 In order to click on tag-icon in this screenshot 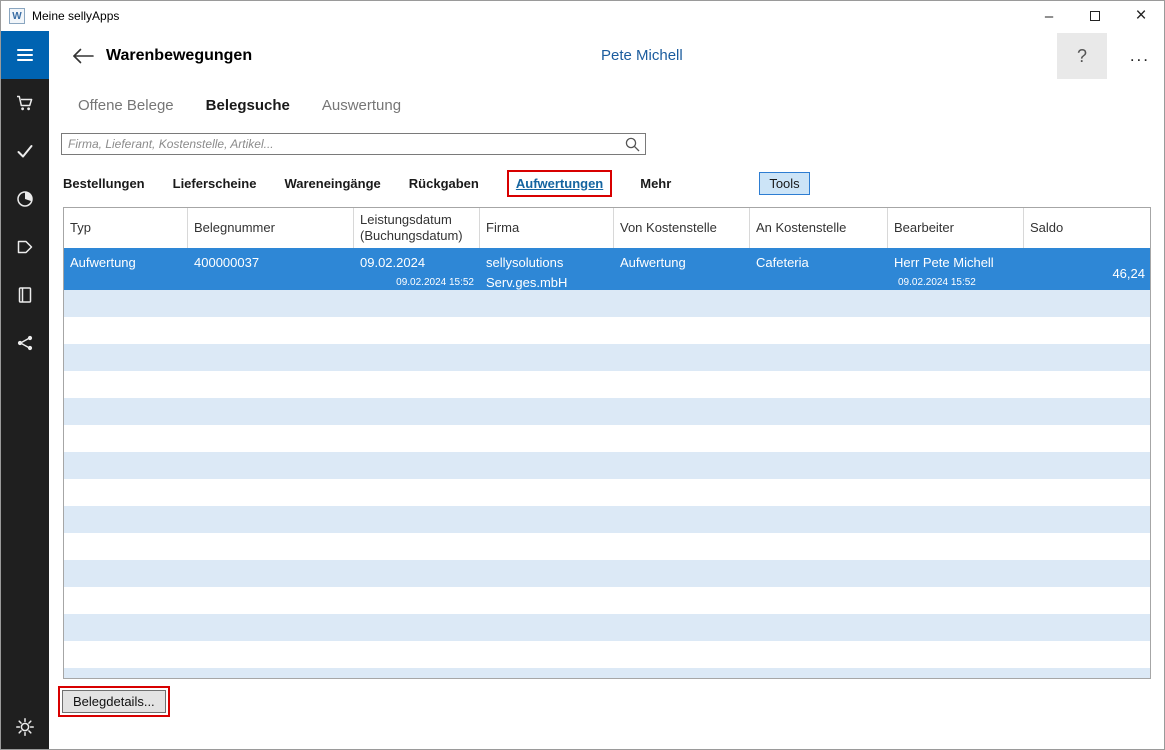, I will do `click(25, 247)`.